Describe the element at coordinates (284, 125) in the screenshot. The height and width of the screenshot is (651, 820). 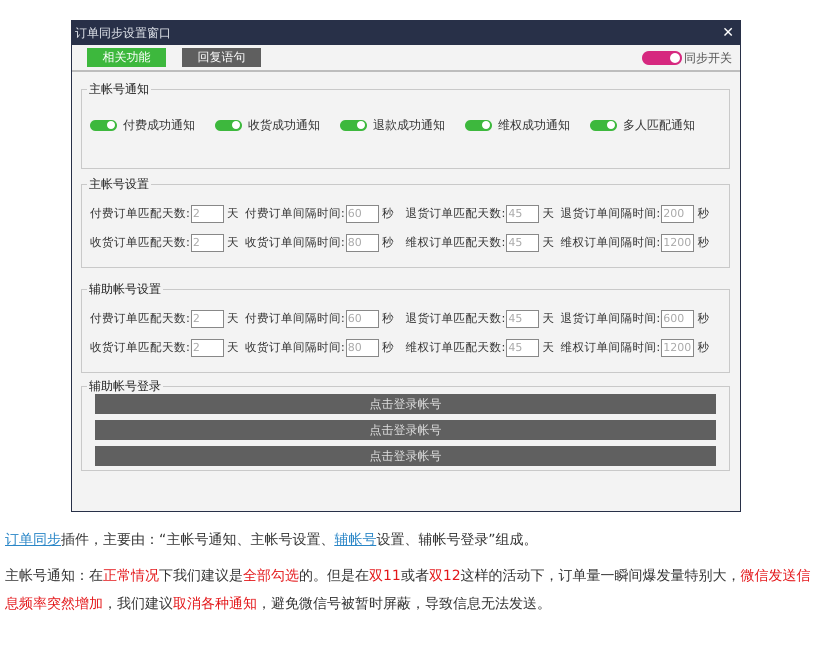
I see `toggle-label: 收货成功通知` at that location.